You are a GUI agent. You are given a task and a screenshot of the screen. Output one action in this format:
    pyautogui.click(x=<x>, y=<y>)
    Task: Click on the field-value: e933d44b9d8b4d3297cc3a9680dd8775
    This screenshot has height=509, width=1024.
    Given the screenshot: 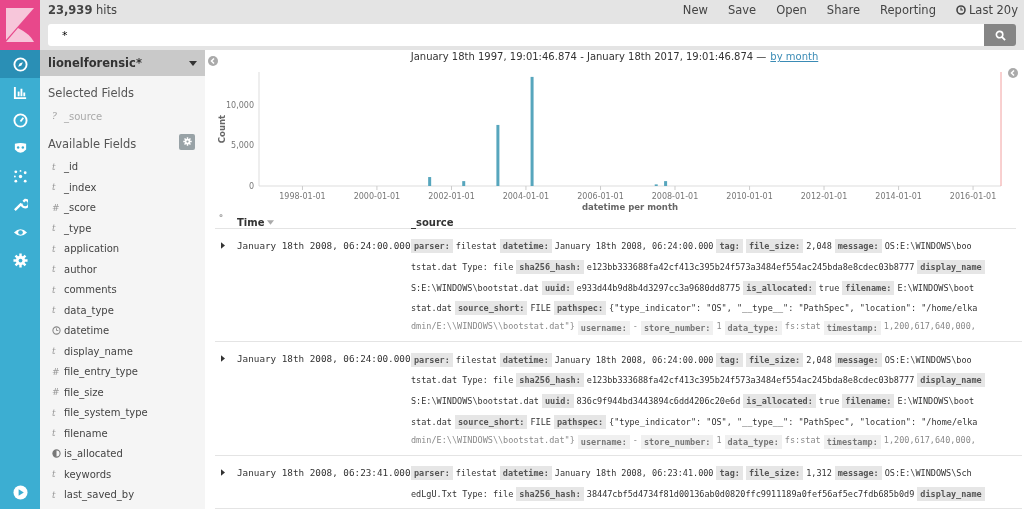 What is the action you would take?
    pyautogui.click(x=658, y=287)
    